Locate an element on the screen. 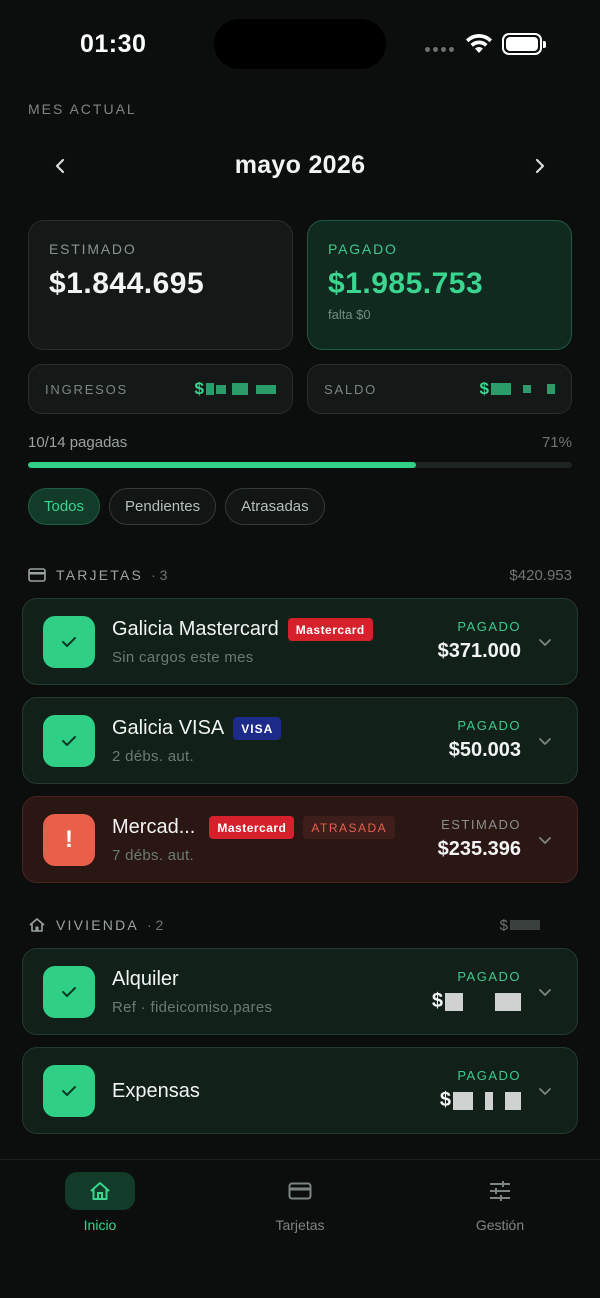 The image size is (600, 1298). dynamic-island is located at coordinates (300, 44).